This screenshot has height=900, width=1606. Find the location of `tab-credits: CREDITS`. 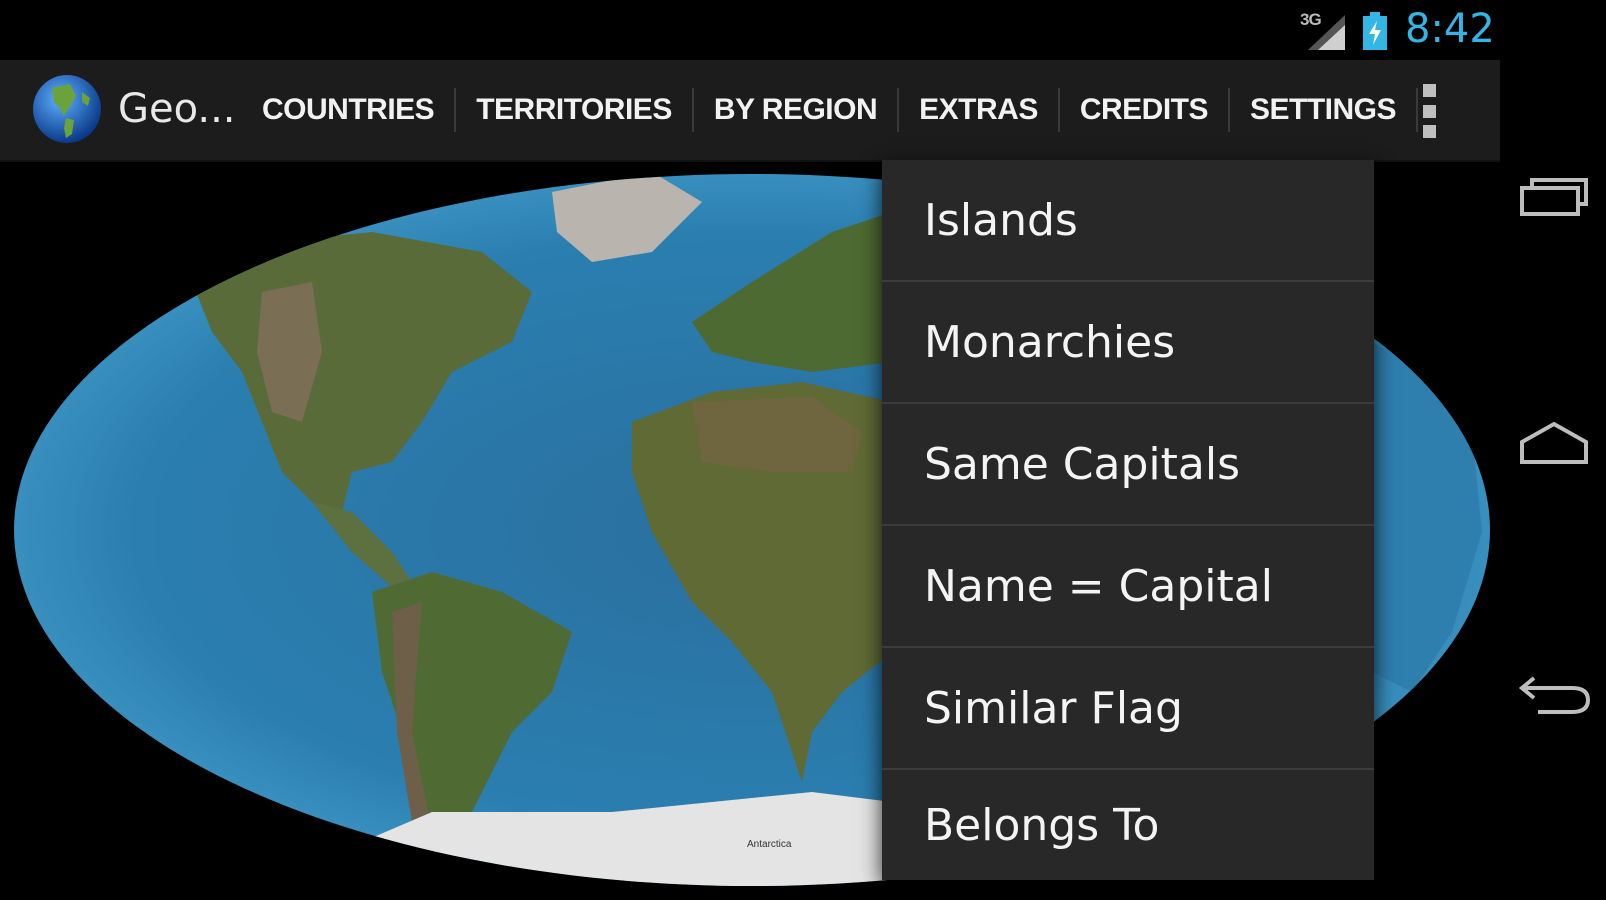

tab-credits: CREDITS is located at coordinates (1144, 110).